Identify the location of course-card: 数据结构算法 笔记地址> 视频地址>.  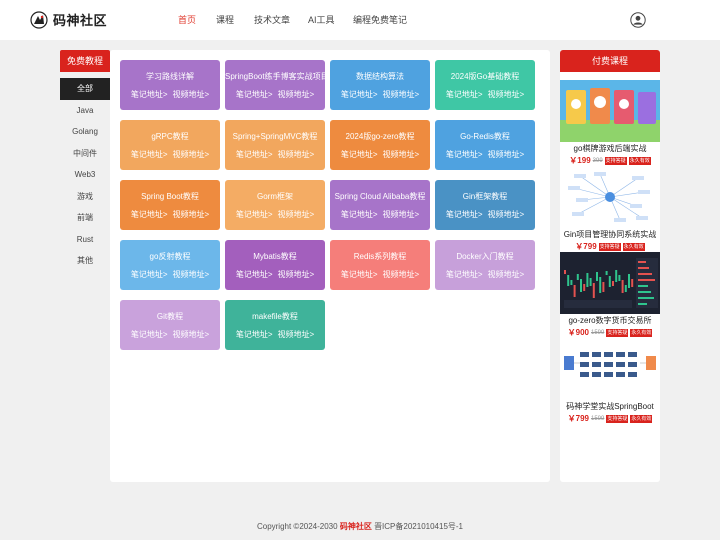
(380, 85).